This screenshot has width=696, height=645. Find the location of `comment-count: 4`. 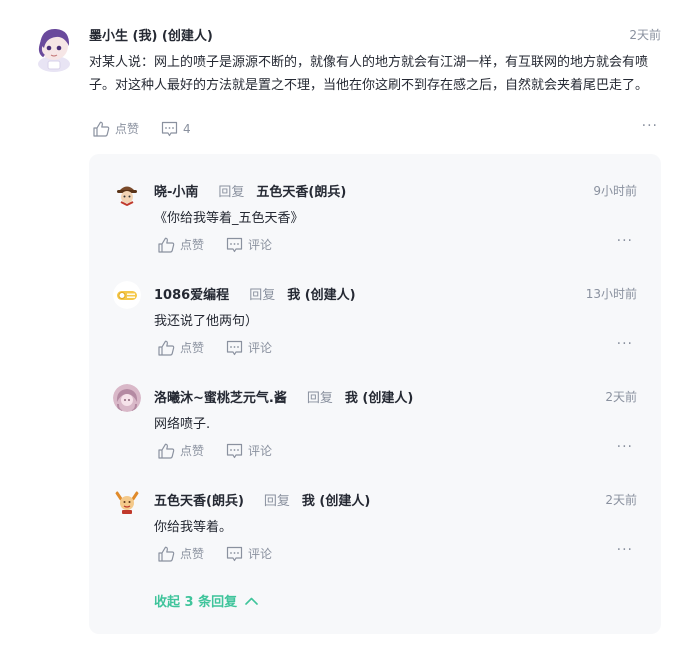

comment-count: 4 is located at coordinates (187, 128).